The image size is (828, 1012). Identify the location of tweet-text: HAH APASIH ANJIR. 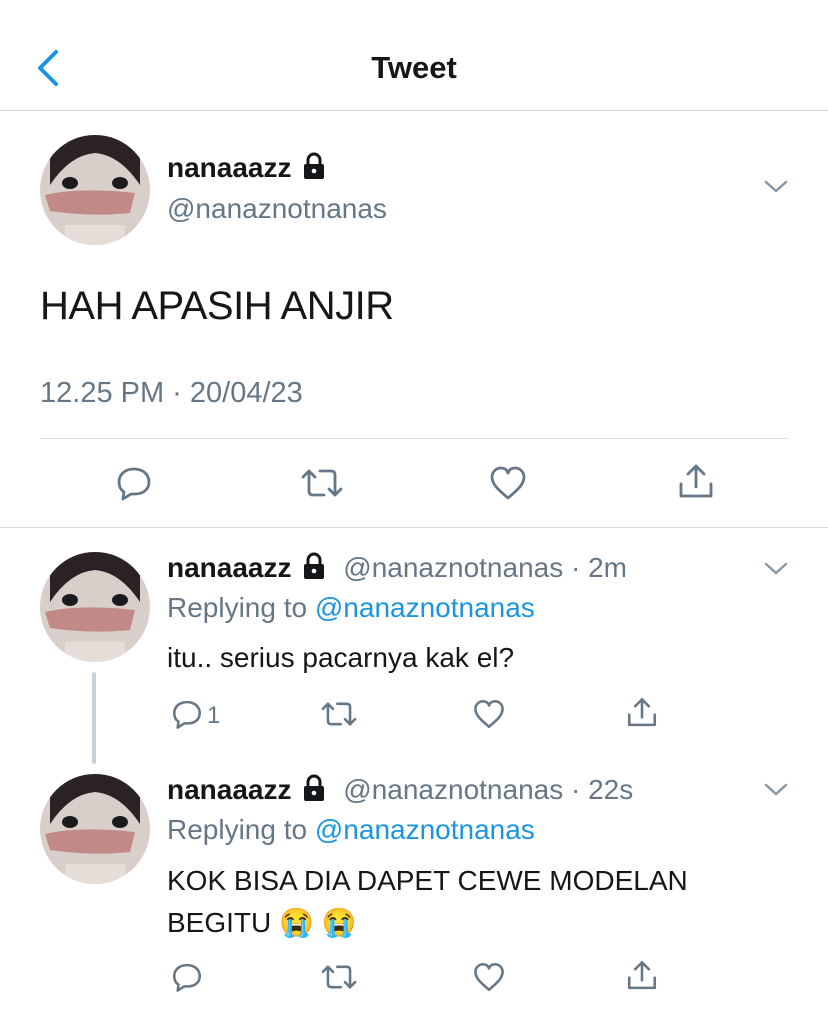
(217, 306).